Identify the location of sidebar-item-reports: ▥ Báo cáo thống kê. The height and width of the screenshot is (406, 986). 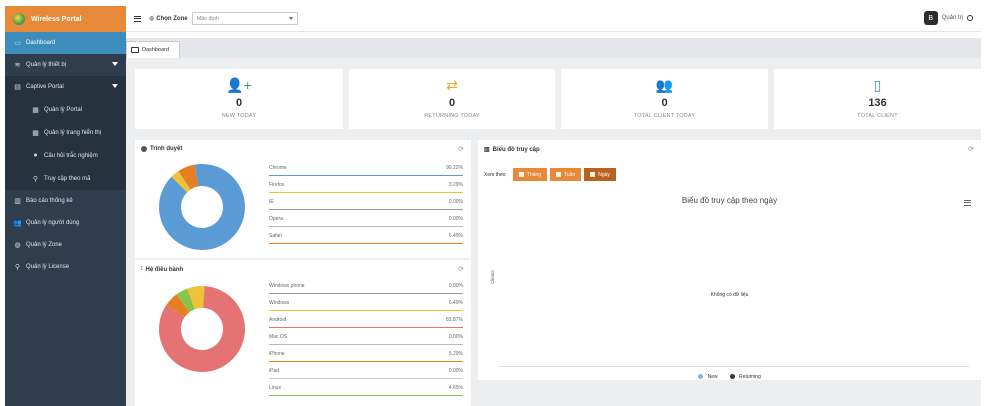
(65, 201).